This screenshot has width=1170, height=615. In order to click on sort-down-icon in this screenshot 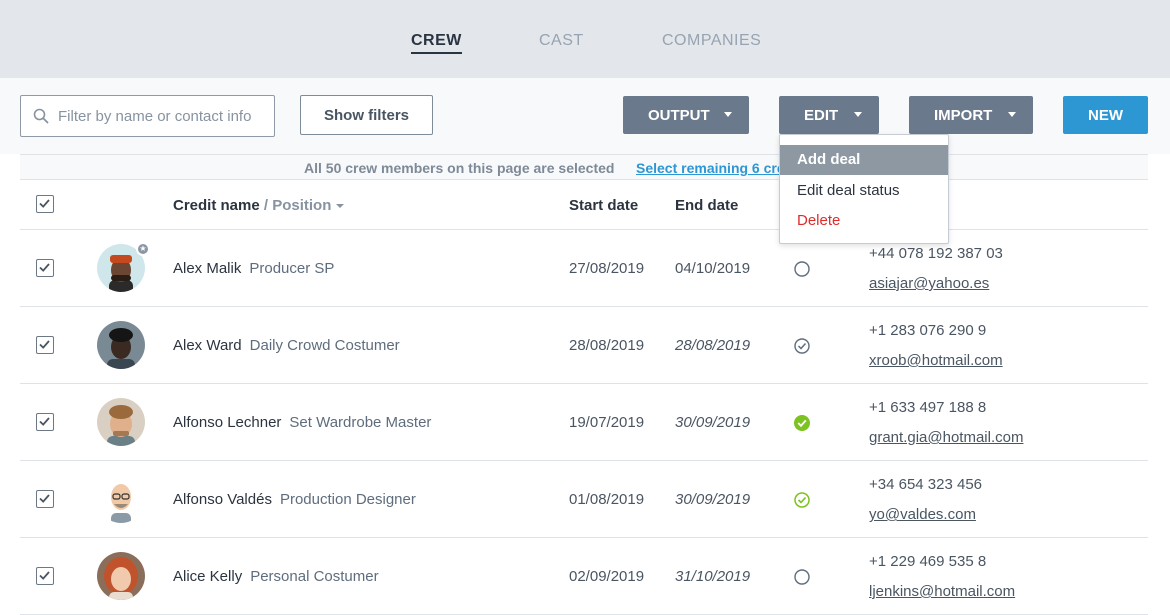, I will do `click(340, 206)`.